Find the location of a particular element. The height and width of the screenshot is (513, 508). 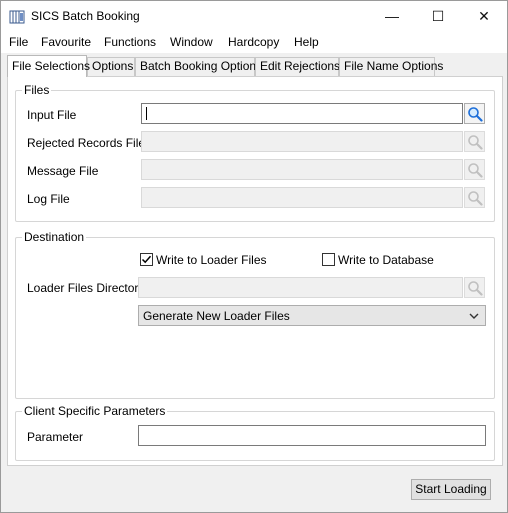

write-to-database-label: Write to Database is located at coordinates (386, 260).